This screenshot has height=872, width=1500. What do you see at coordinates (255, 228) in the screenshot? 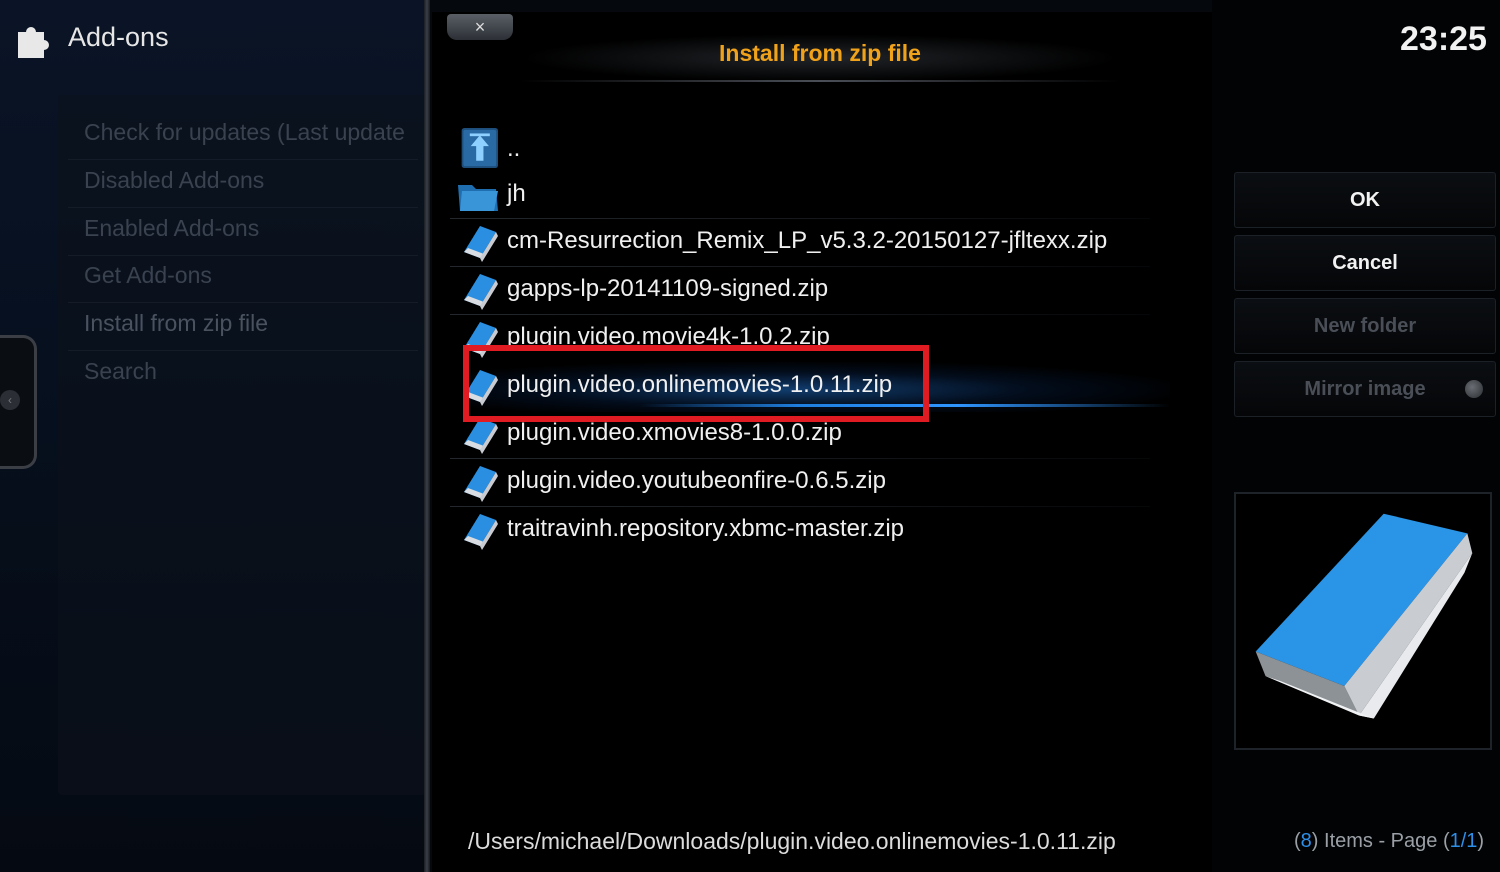
I see `menu-item-enabled-addons: Enabled Add-ons` at bounding box center [255, 228].